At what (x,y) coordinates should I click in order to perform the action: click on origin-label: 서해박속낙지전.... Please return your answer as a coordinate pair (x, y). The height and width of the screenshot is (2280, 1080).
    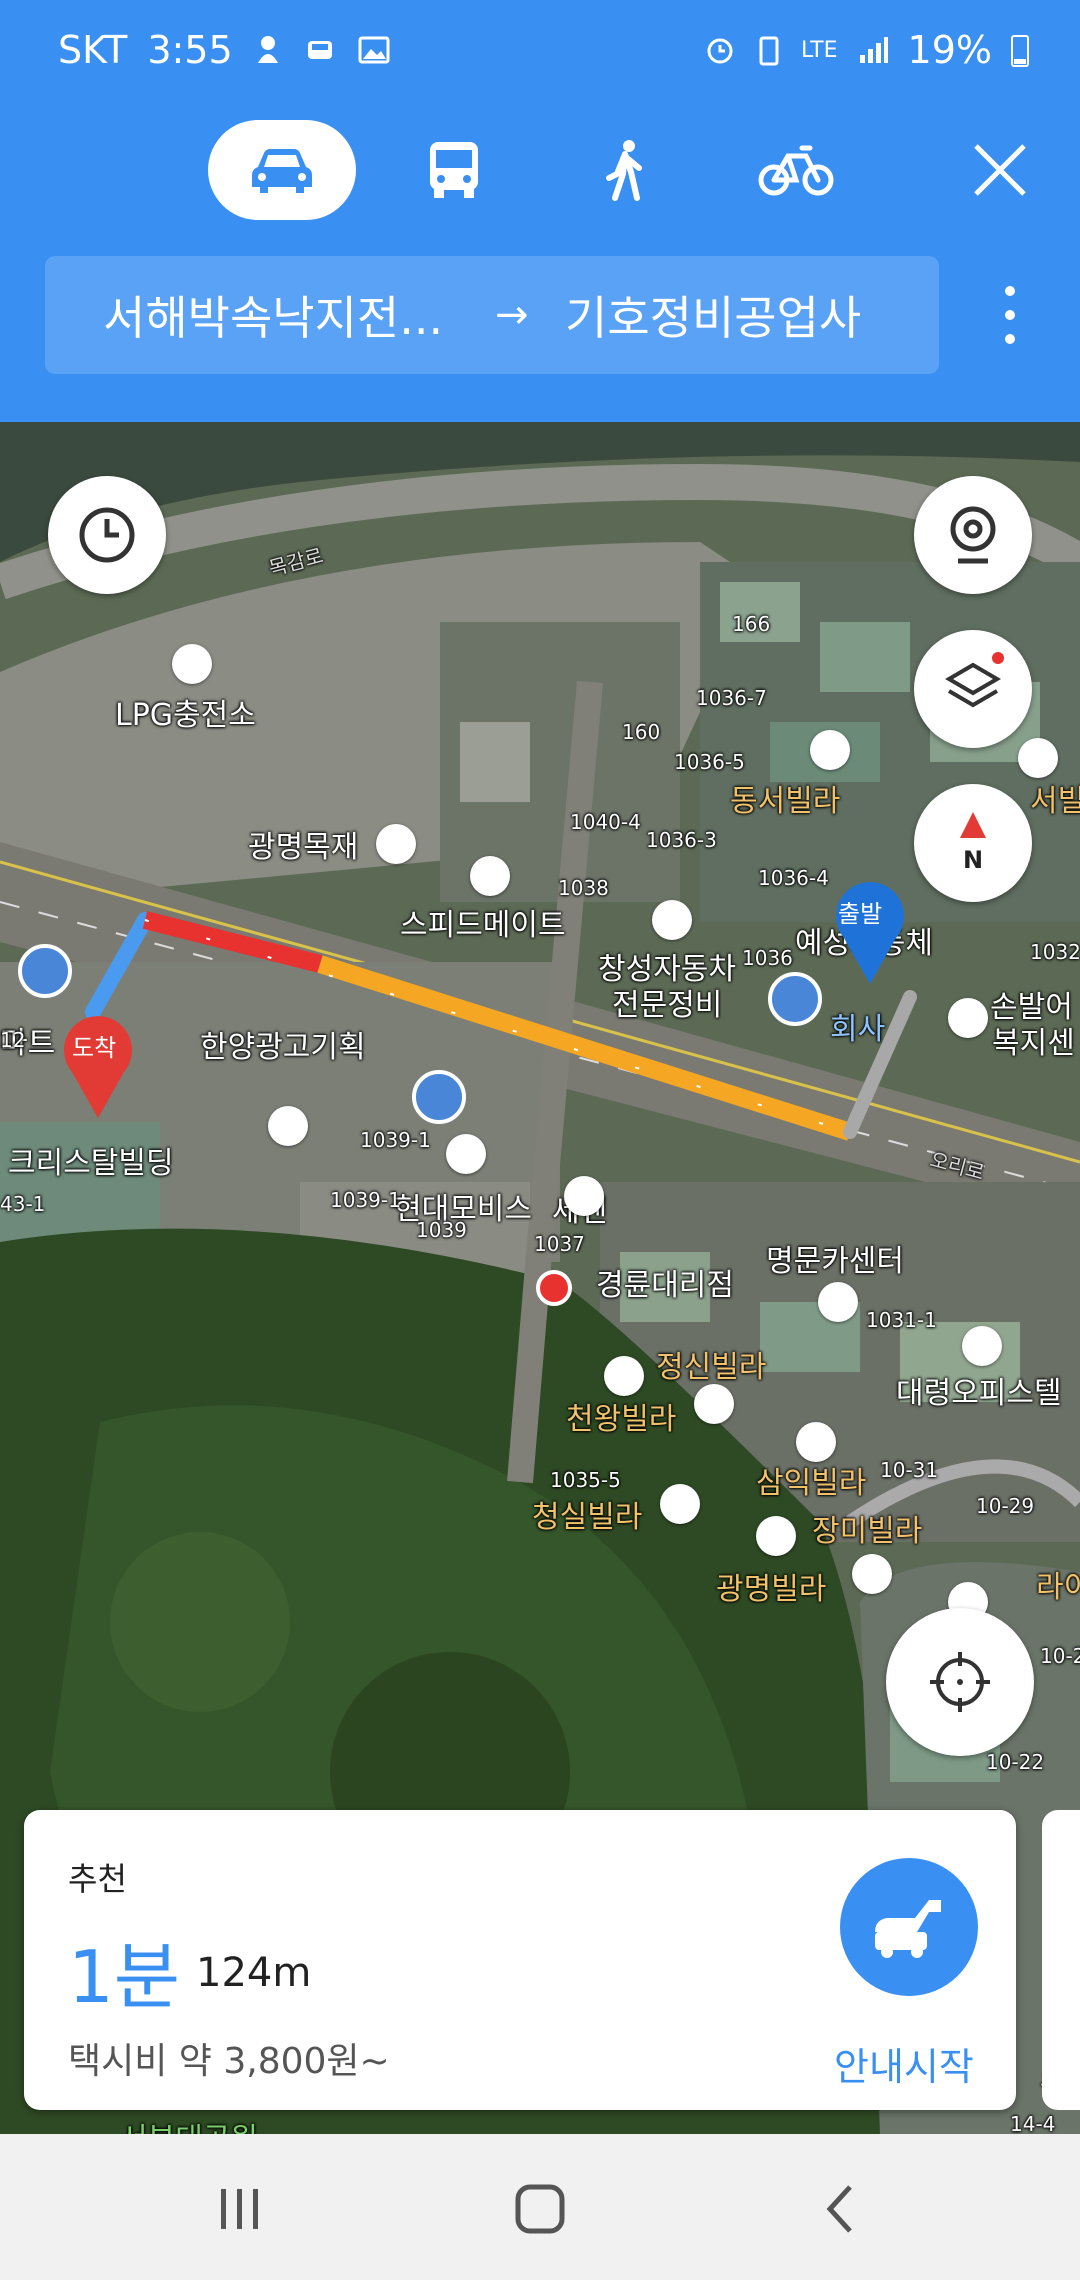
    Looking at the image, I should click on (273, 318).